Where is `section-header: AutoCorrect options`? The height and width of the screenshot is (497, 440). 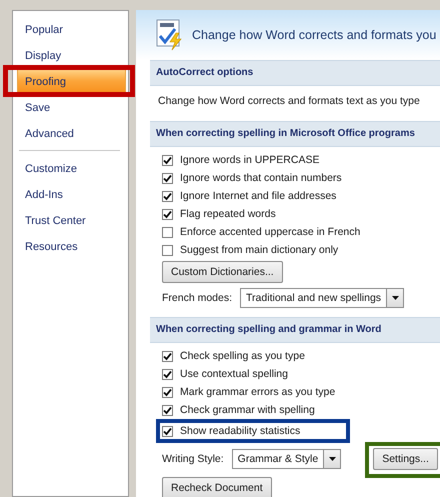
section-header: AutoCorrect options is located at coordinates (295, 73).